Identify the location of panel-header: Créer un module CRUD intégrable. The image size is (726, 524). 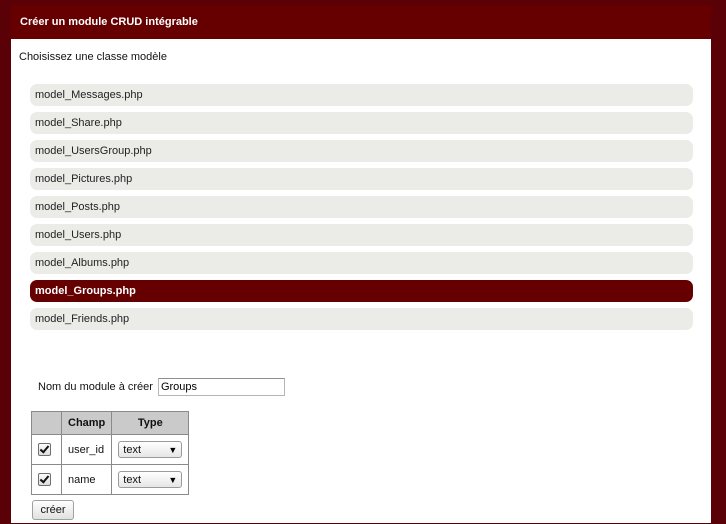
(361, 22).